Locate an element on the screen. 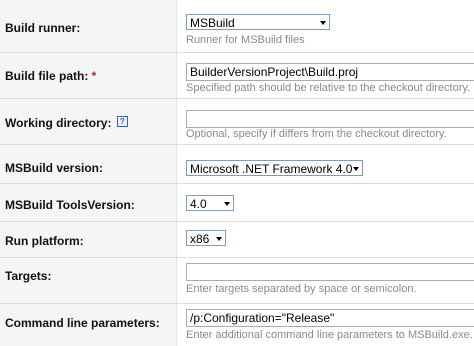 The image size is (474, 346). command-line-label-cell: Command line parameters: is located at coordinates (88, 325).